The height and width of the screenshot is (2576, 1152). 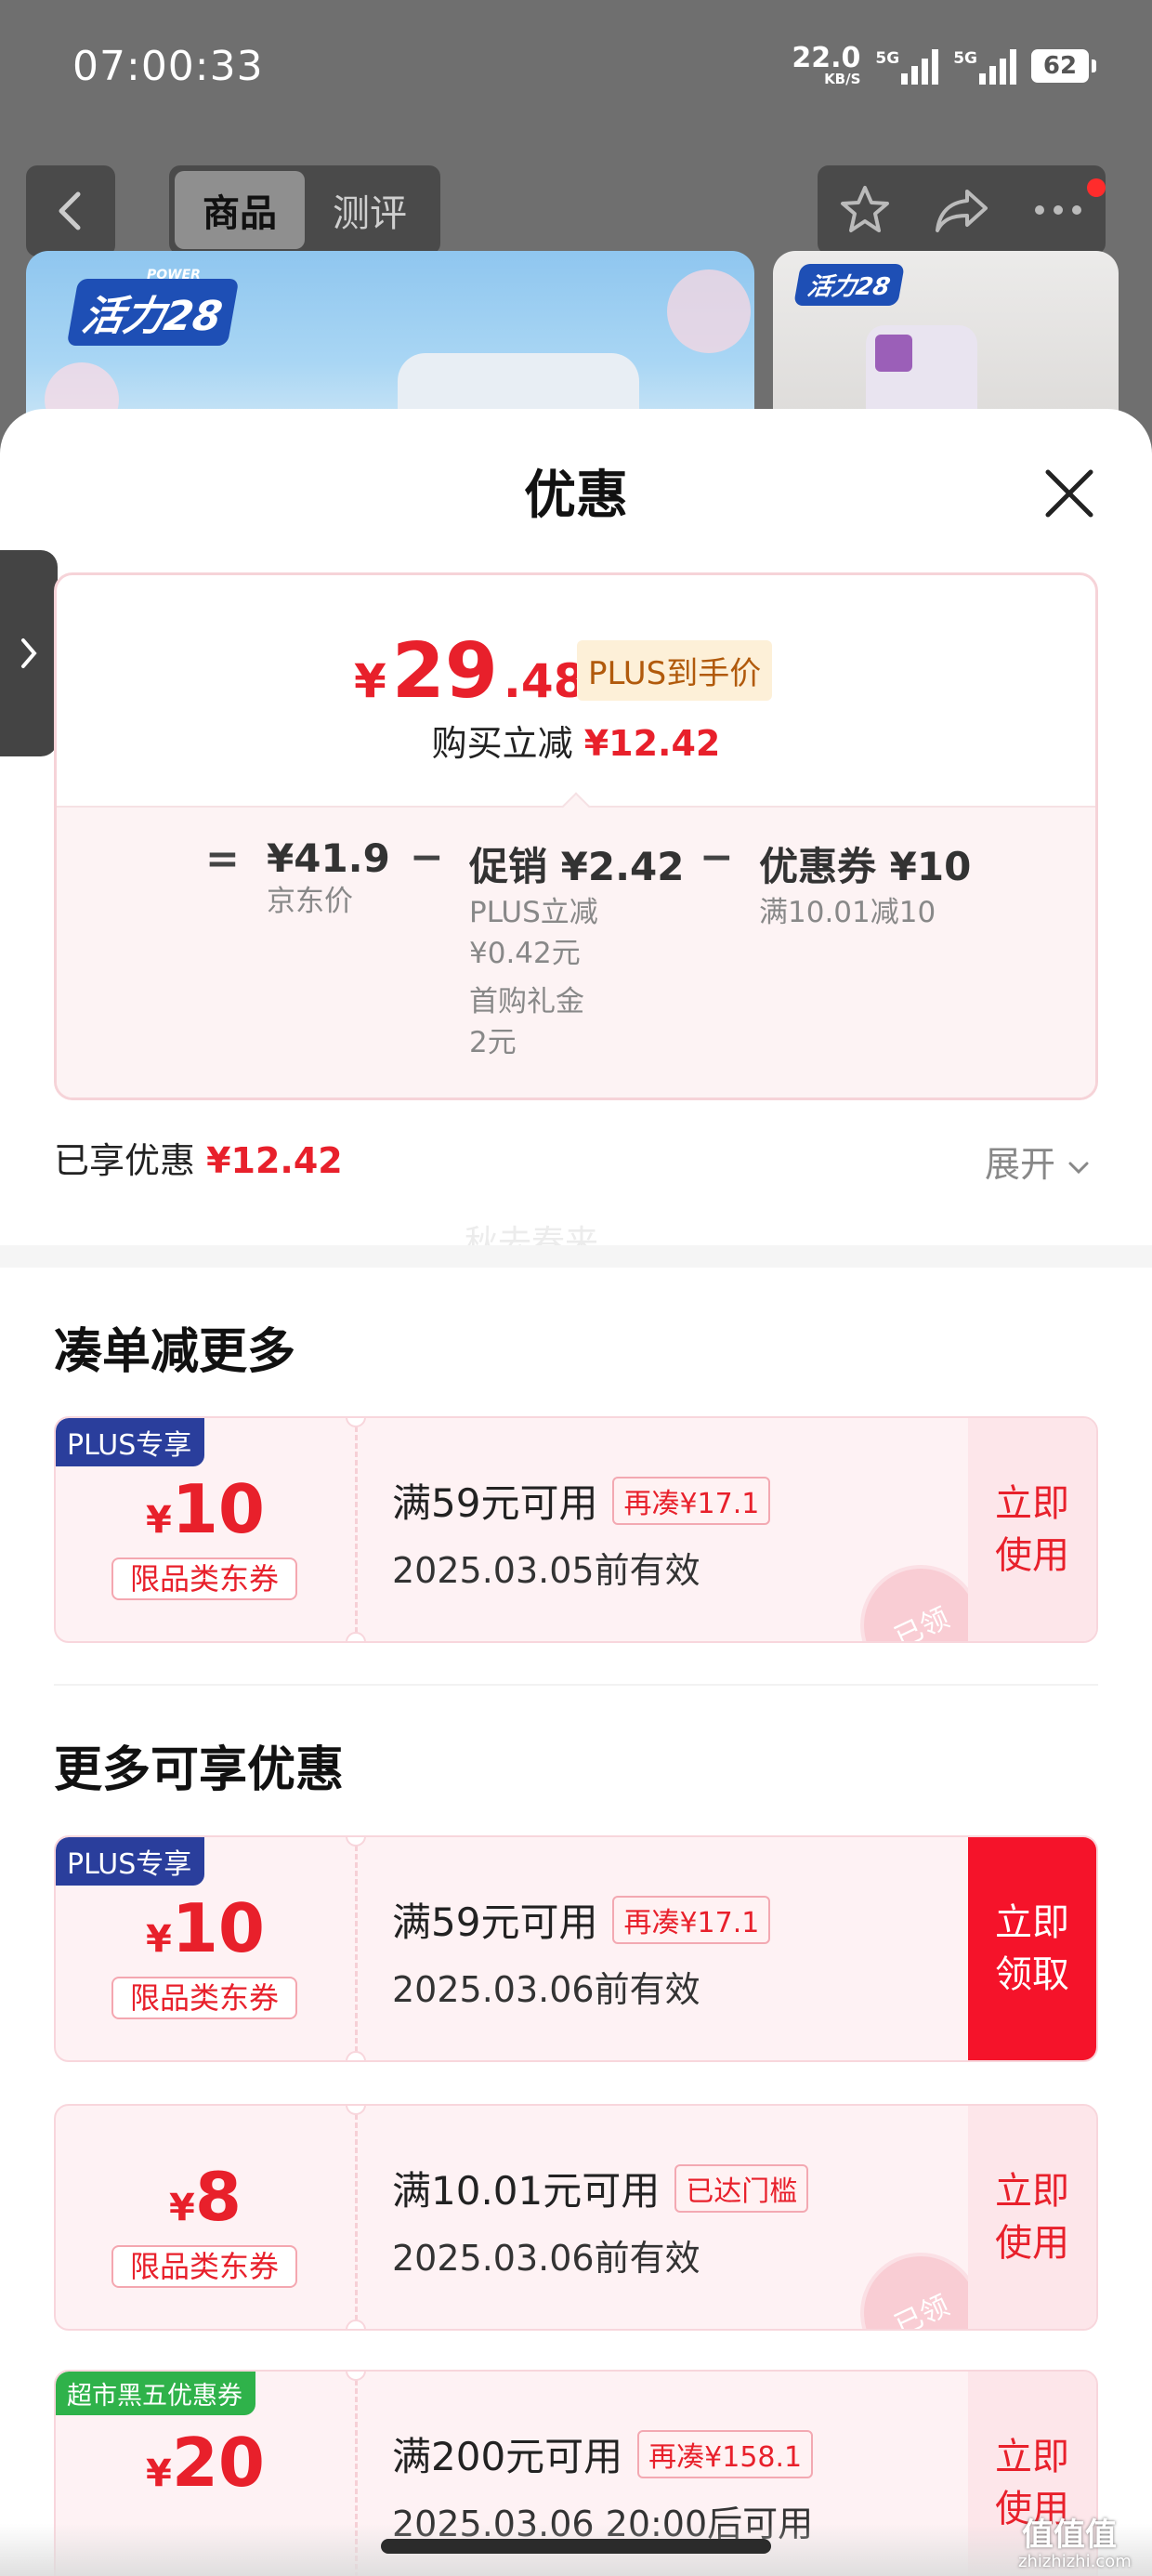 I want to click on chevron-right-icon, so click(x=29, y=653).